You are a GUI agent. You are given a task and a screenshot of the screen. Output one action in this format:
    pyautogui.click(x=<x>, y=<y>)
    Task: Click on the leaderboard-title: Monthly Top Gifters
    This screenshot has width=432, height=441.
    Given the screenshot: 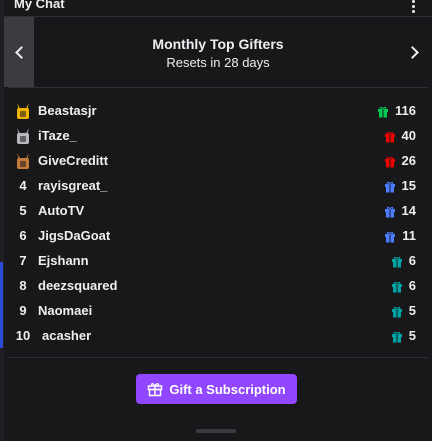 What is the action you would take?
    pyautogui.click(x=218, y=44)
    